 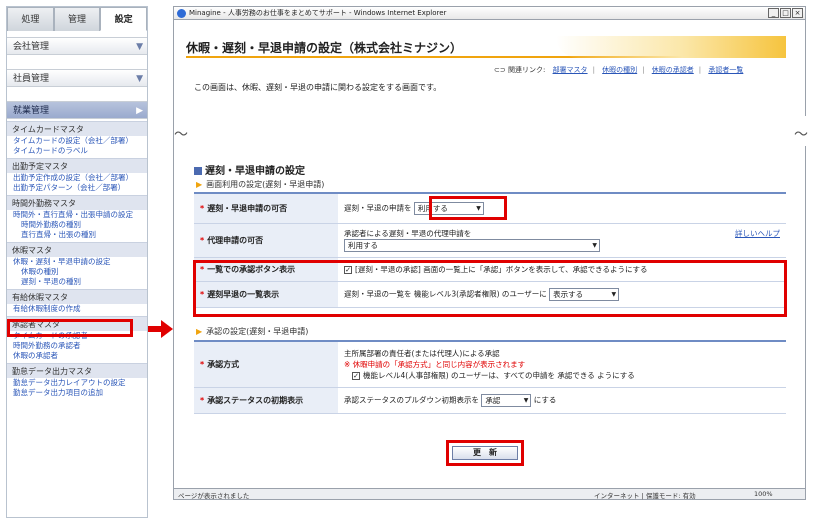 What do you see at coordinates (77, 202) in the screenshot?
I see `section-overtime: 時間外勤務マスタ` at bounding box center [77, 202].